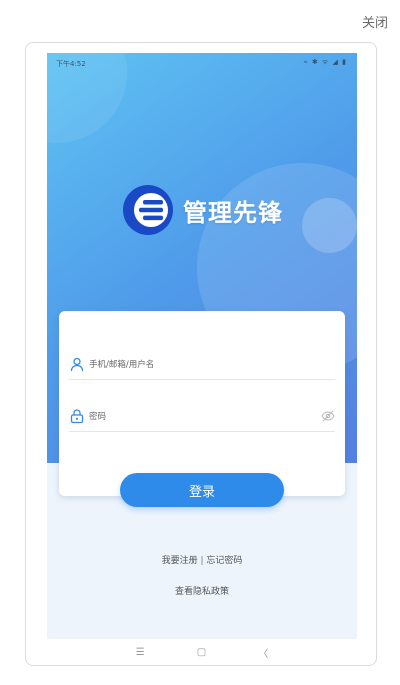 The height and width of the screenshot is (685, 400). Describe the element at coordinates (233, 212) in the screenshot. I see `app-name: 管理先锋` at that location.